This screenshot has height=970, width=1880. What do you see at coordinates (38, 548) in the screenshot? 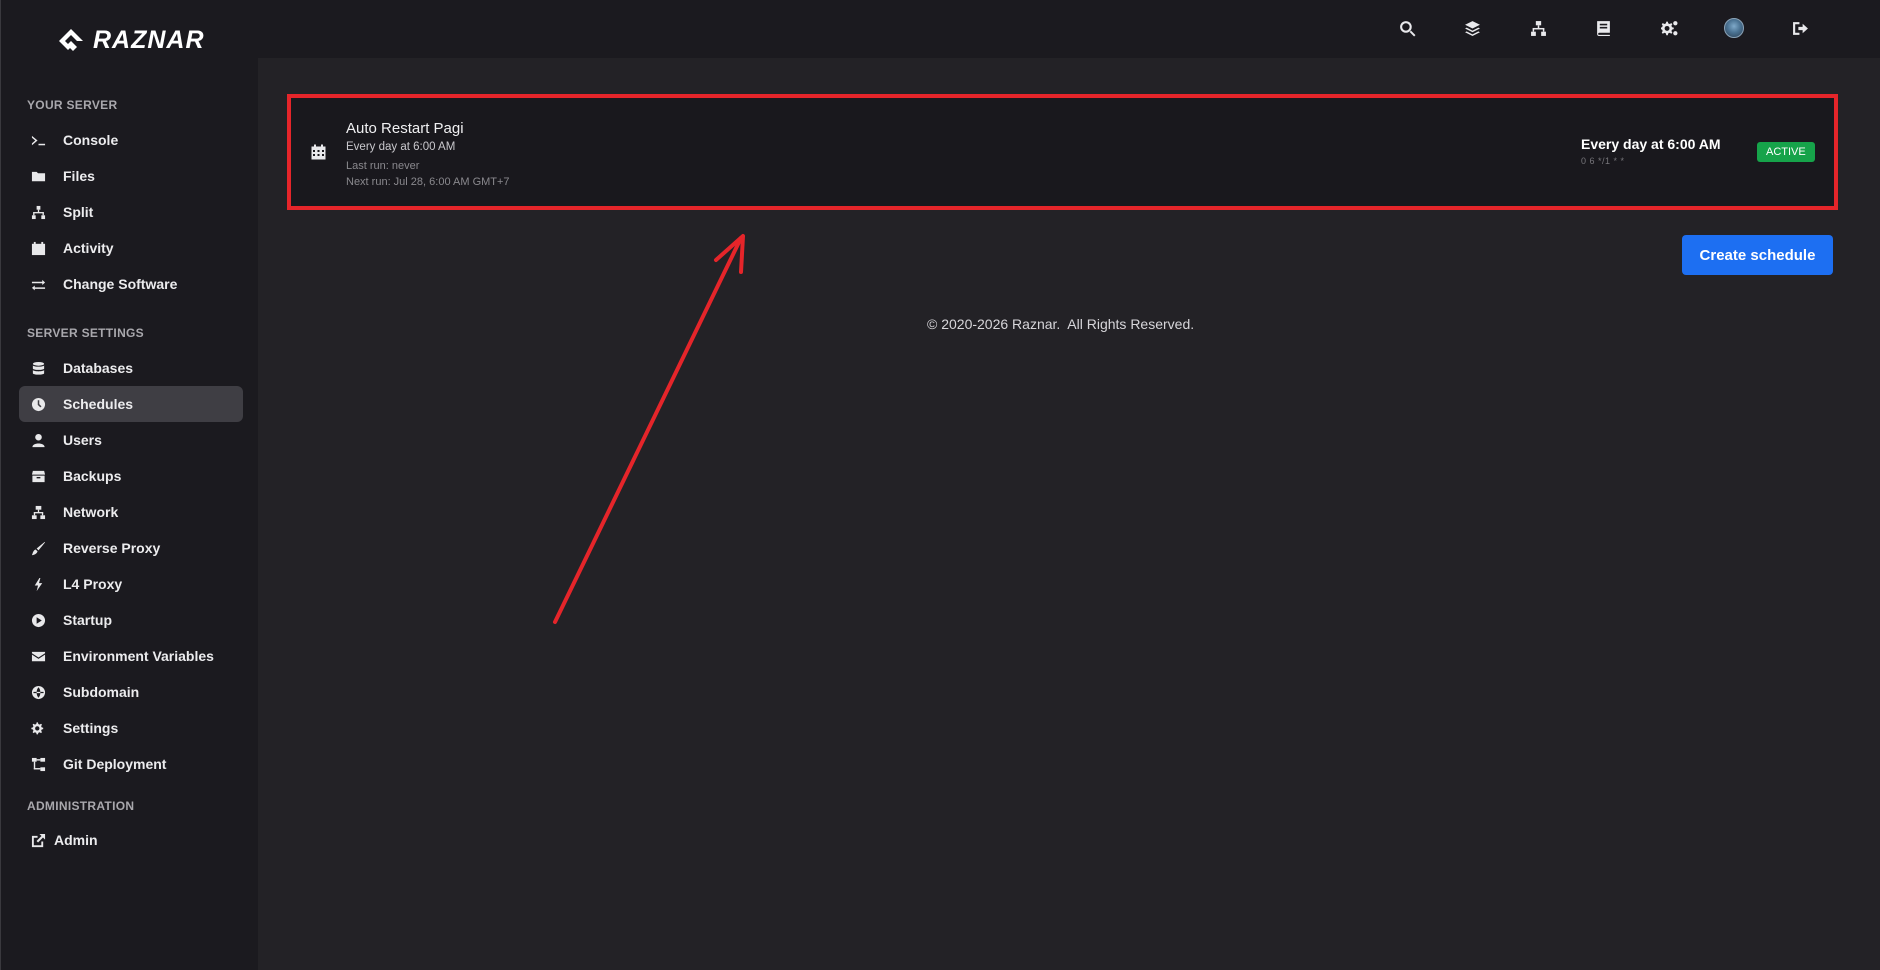
I see `brush-icon` at bounding box center [38, 548].